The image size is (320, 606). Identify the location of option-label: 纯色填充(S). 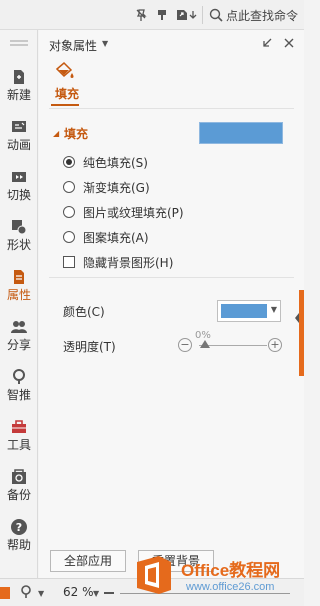
(115, 163).